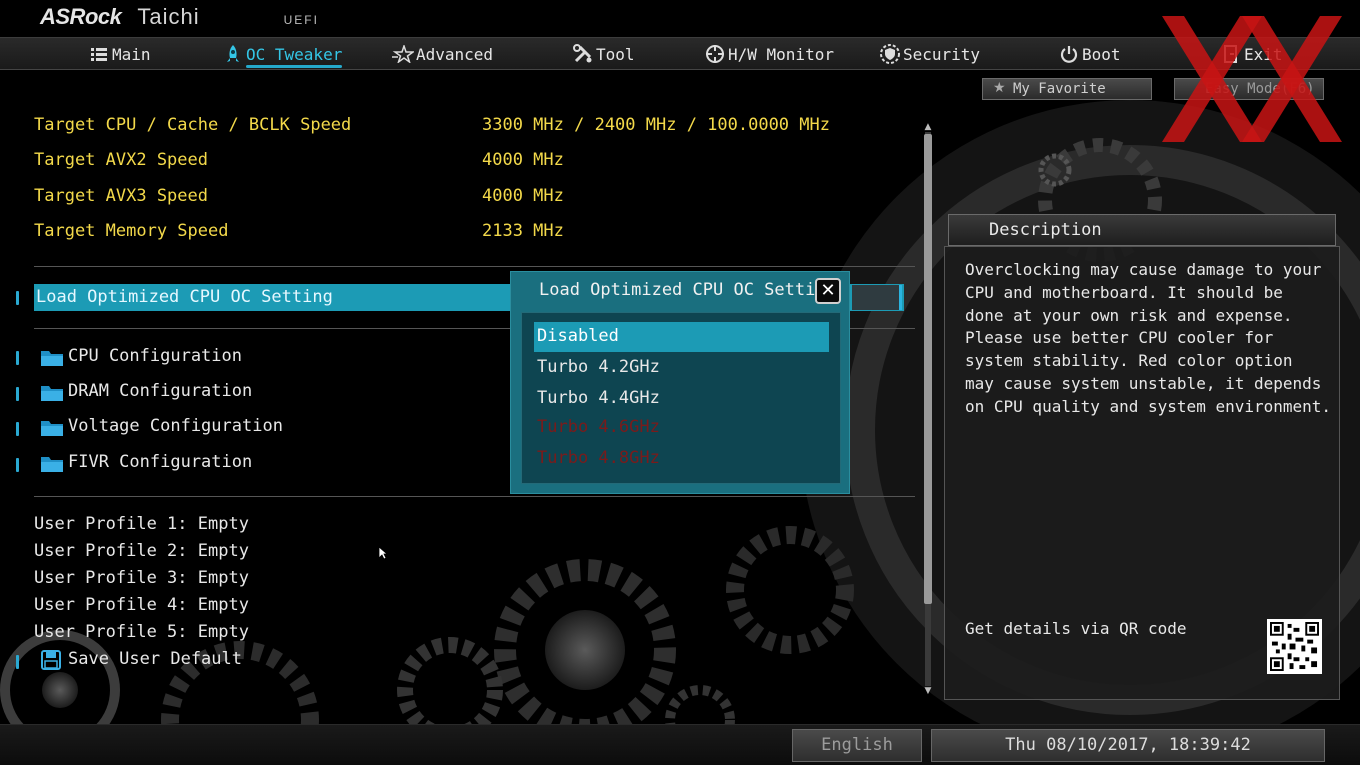 This screenshot has width=1360, height=765. Describe the element at coordinates (141, 632) in the screenshot. I see `user-profile-5: User Profile 5: Empty` at that location.